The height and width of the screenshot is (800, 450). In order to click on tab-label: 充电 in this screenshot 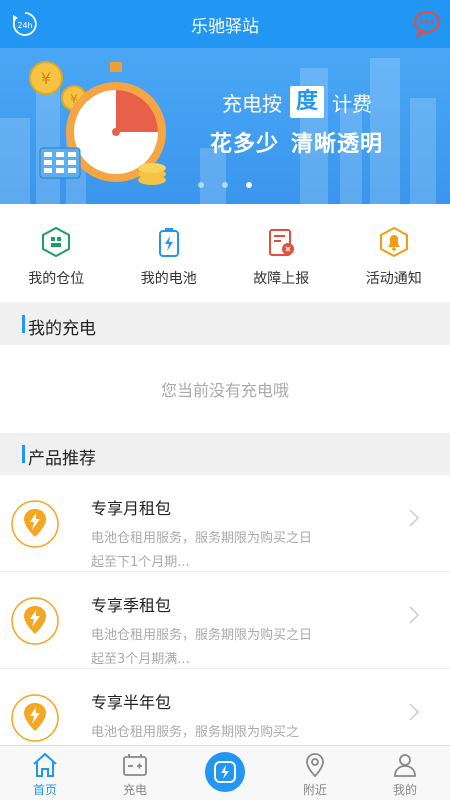, I will do `click(134, 790)`.